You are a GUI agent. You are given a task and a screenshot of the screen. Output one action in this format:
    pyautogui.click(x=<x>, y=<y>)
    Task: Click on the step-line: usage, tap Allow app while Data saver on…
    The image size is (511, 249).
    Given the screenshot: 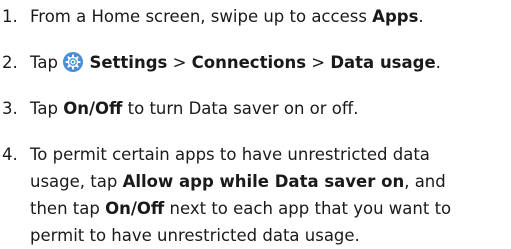 What is the action you would take?
    pyautogui.click(x=267, y=181)
    